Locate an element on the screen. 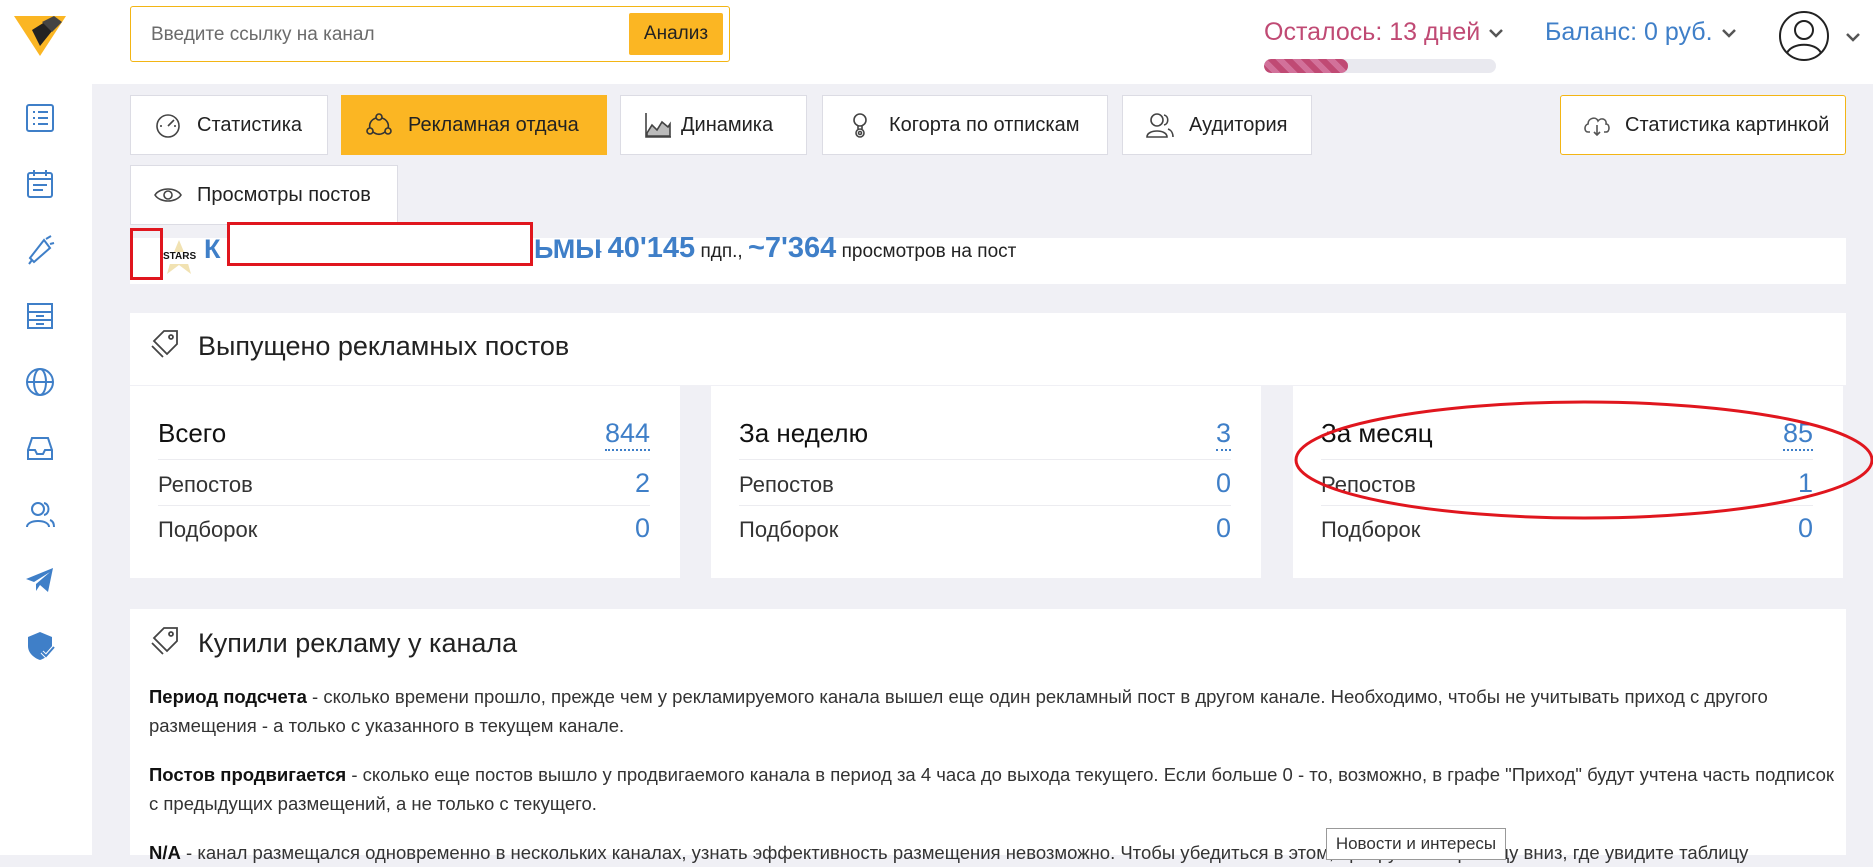 The height and width of the screenshot is (867, 1873). inbox-icon is located at coordinates (40, 448).